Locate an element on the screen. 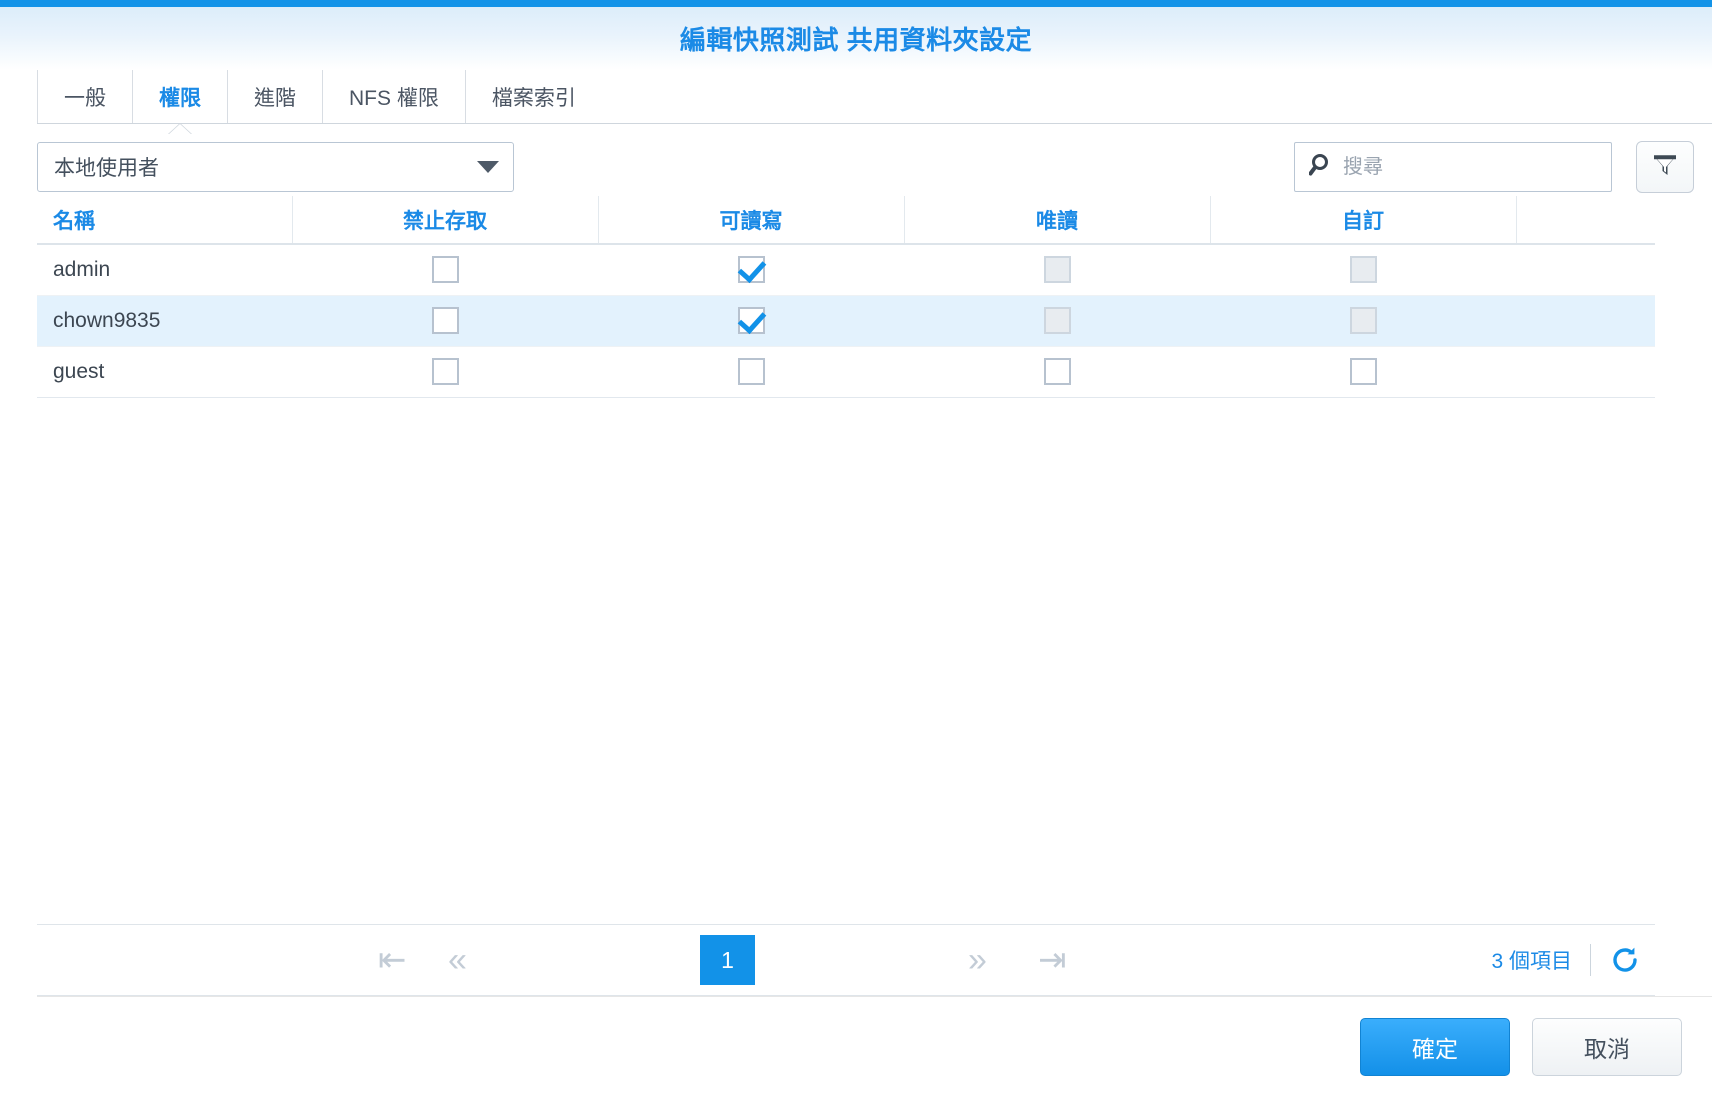 The height and width of the screenshot is (1096, 1712). funnel-icon is located at coordinates (1665, 167).